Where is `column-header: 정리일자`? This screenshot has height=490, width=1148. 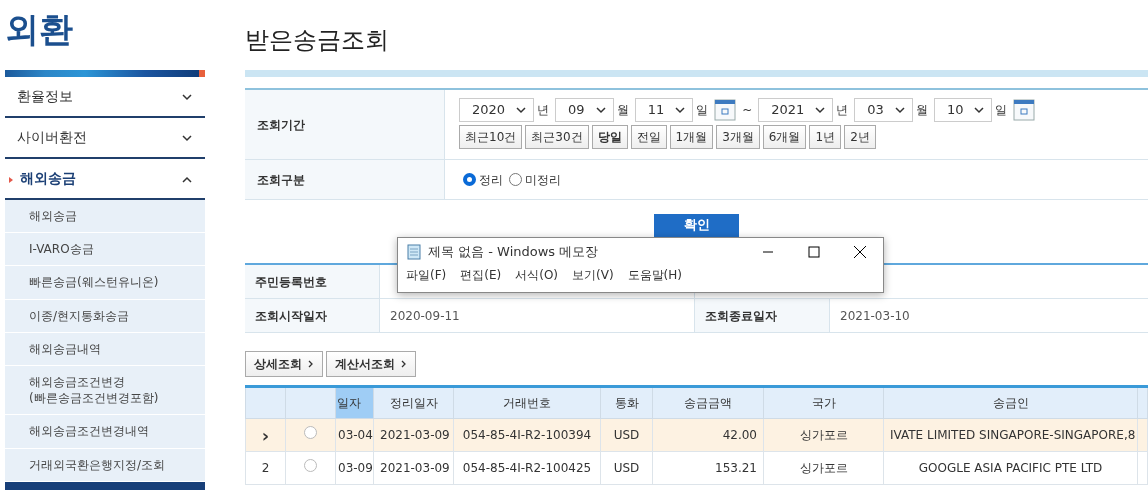 column-header: 정리일자 is located at coordinates (413, 402).